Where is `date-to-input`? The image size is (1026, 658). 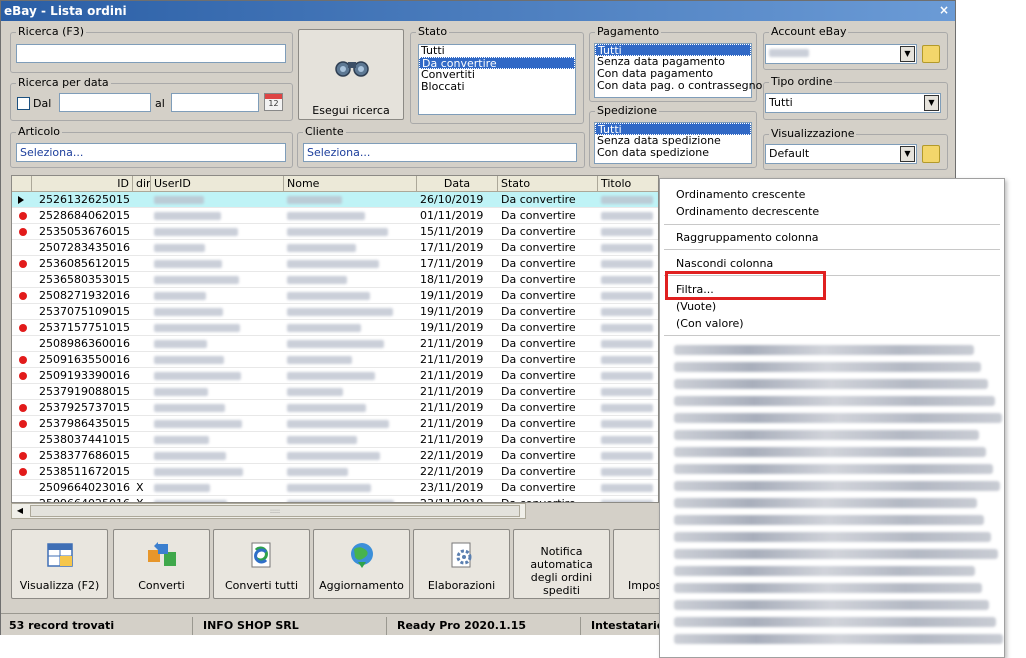
date-to-input is located at coordinates (215, 102).